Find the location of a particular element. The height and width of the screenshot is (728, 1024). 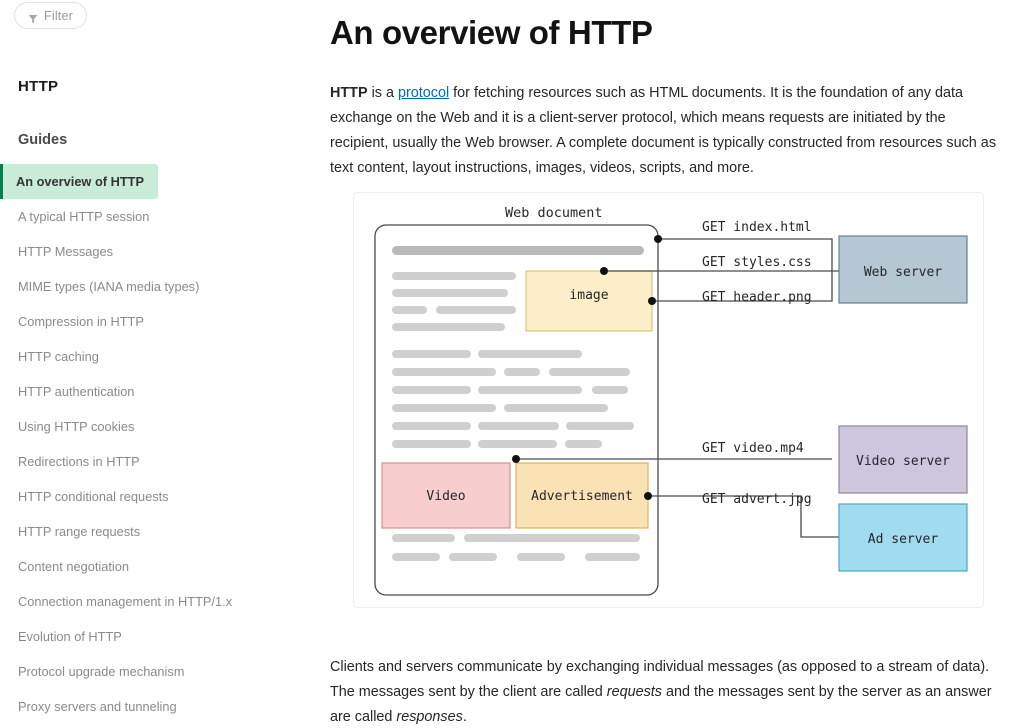

advertisement-block-label: Advertisement is located at coordinates (582, 496).